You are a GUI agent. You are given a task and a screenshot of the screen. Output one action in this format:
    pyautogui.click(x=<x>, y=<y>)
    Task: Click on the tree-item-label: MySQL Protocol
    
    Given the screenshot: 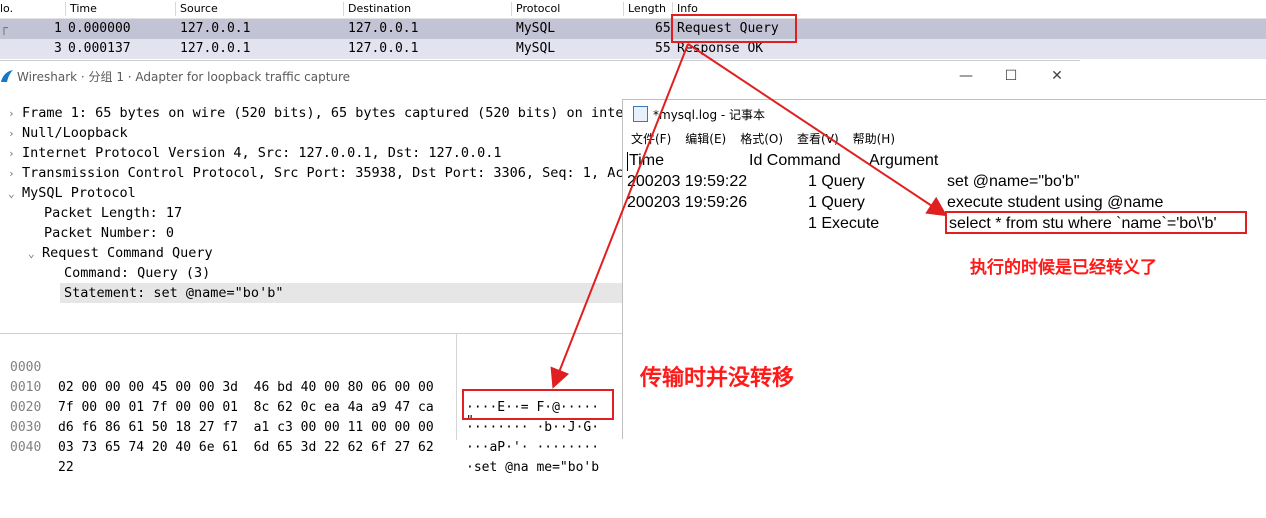 What is the action you would take?
    pyautogui.click(x=79, y=193)
    